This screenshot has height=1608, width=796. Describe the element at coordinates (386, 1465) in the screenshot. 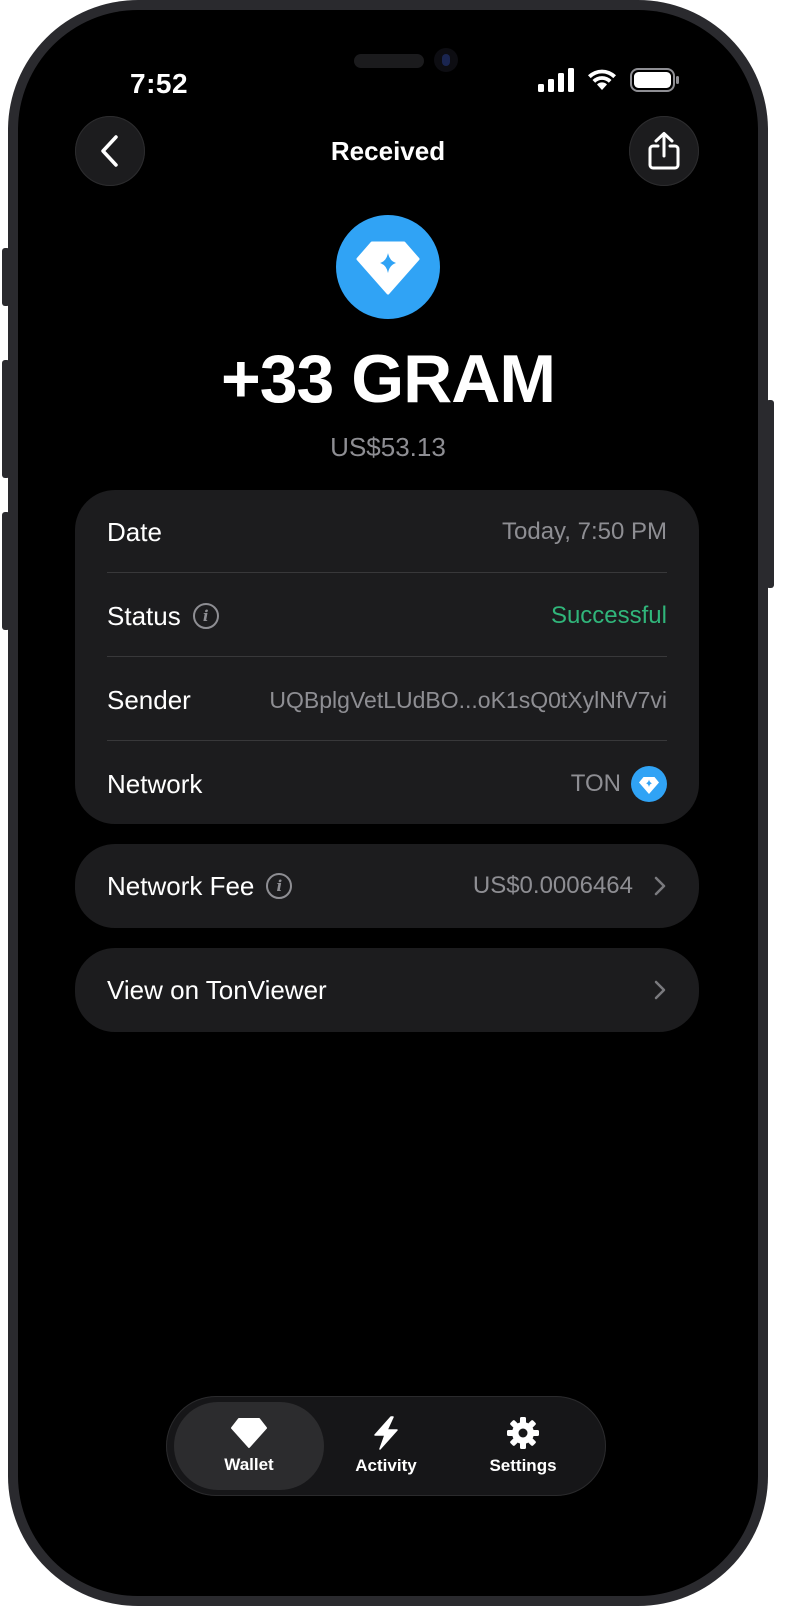

I see `tab-label: Activity` at that location.